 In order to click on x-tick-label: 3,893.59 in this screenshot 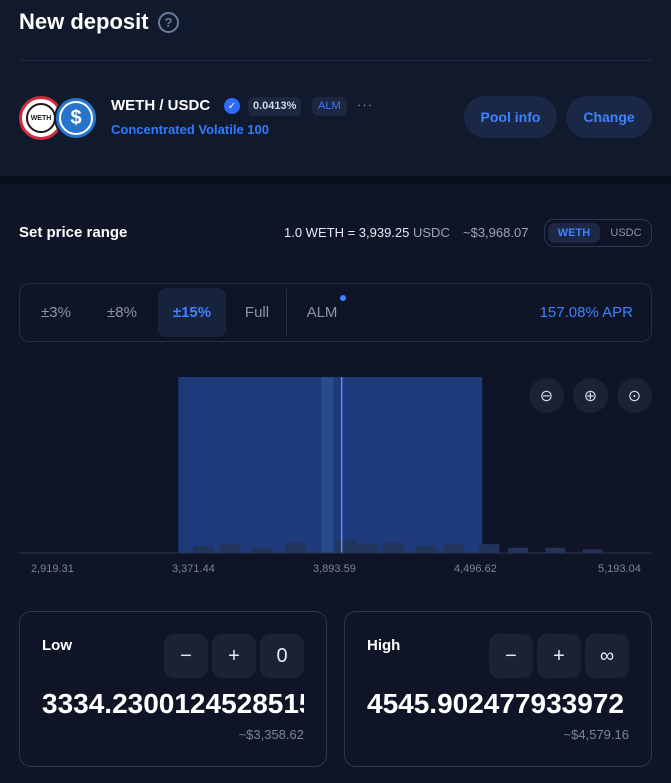, I will do `click(334, 569)`.